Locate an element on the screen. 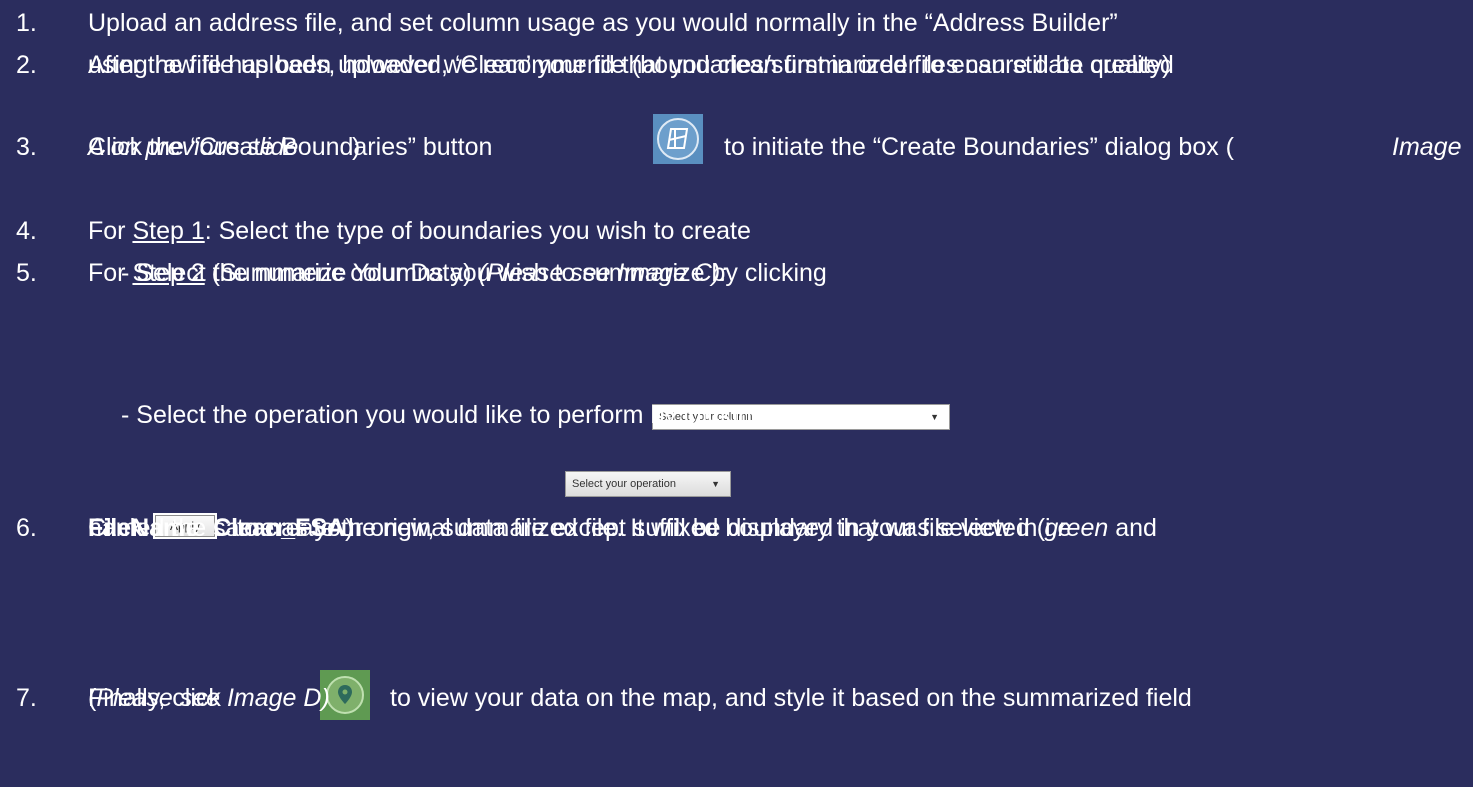 The image size is (1473, 787). step-number: 5. is located at coordinates (26, 273).